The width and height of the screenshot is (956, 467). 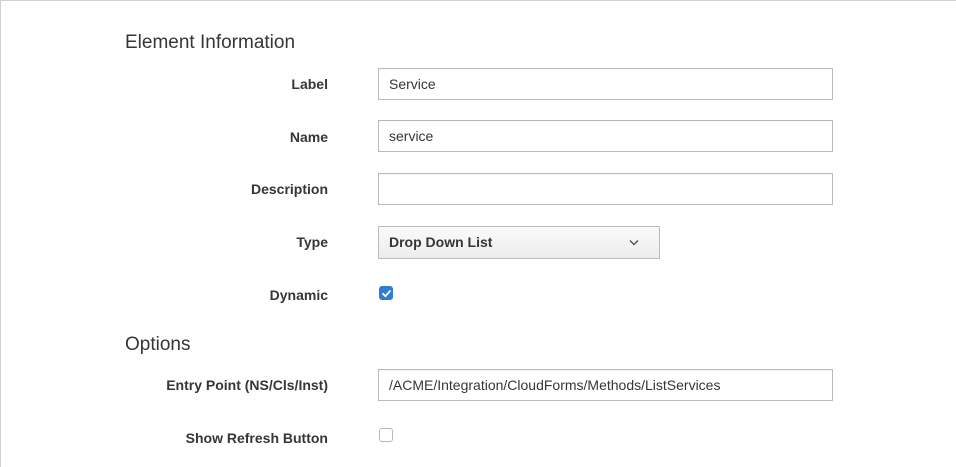 I want to click on type-field-label: Type, so click(x=312, y=242).